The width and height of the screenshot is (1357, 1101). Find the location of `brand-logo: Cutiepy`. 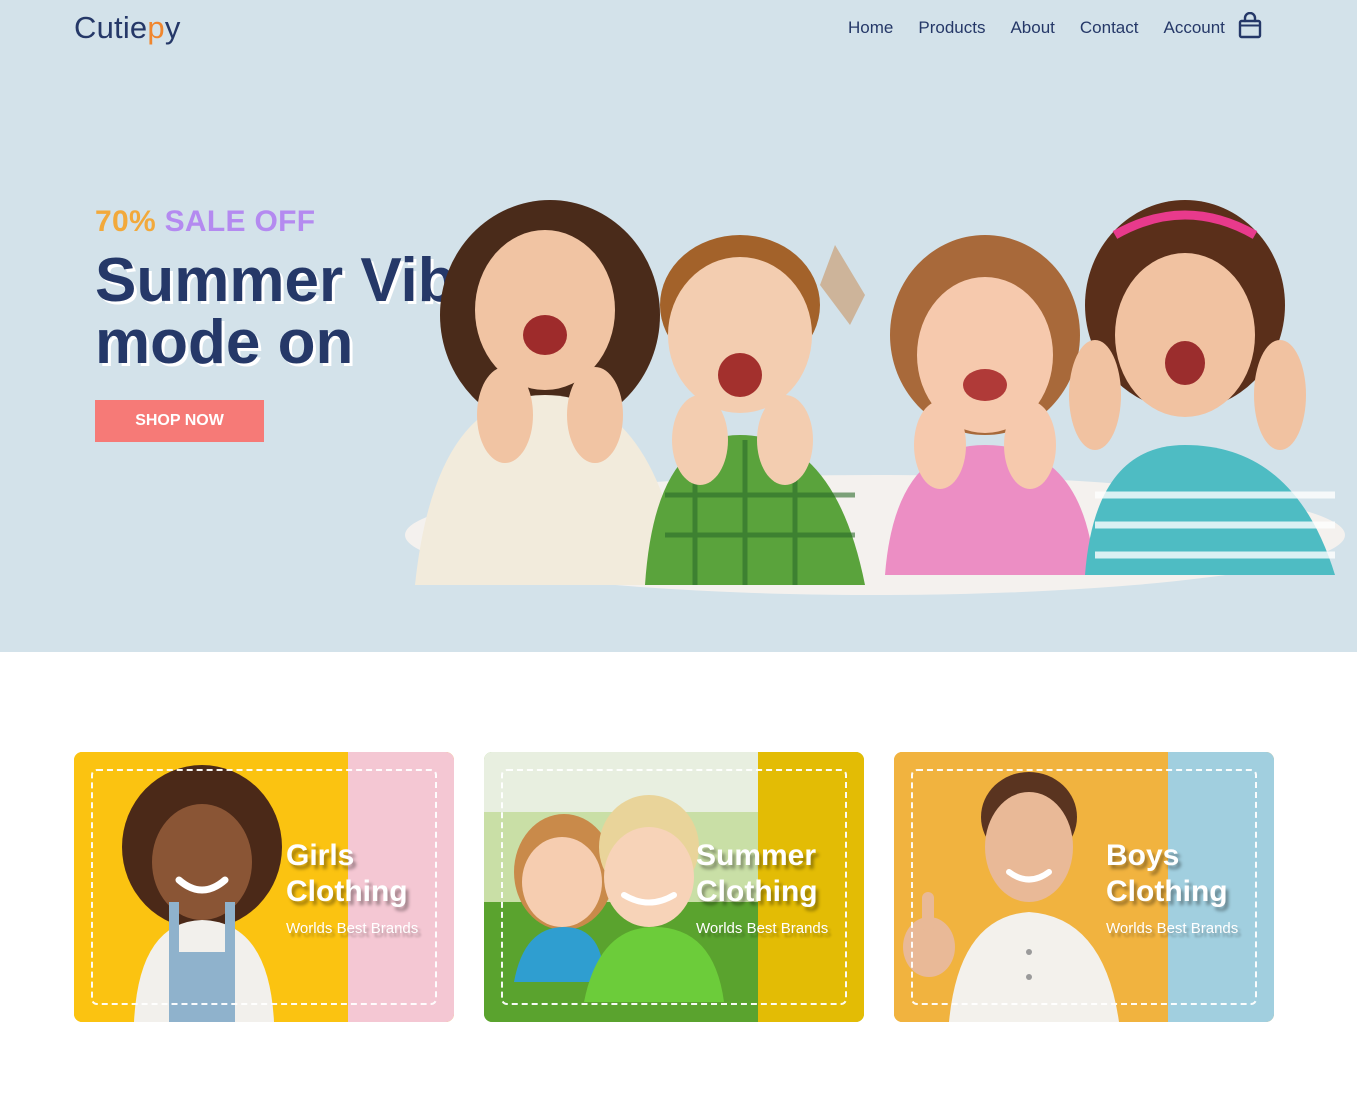

brand-logo: Cutiepy is located at coordinates (127, 28).